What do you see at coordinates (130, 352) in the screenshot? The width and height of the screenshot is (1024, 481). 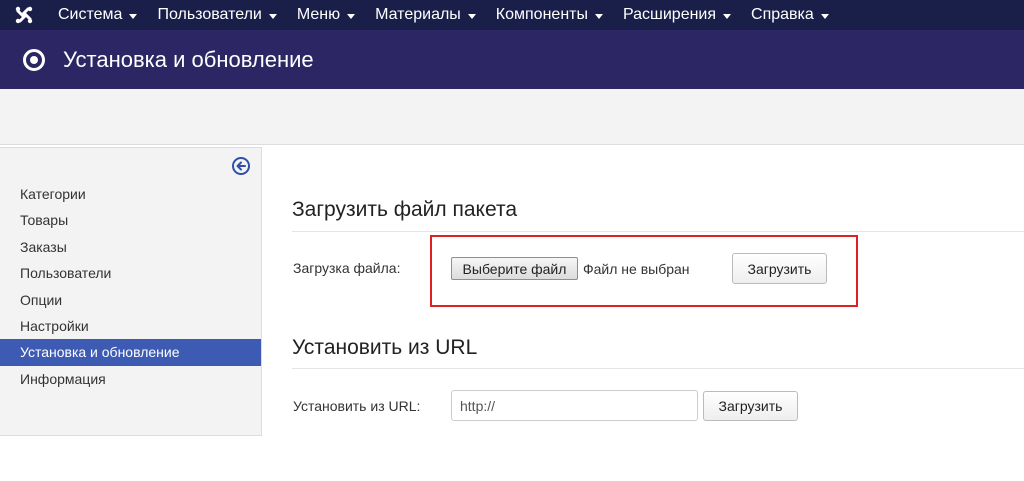 I see `sidebar-item-install-update: Установка и обновление` at bounding box center [130, 352].